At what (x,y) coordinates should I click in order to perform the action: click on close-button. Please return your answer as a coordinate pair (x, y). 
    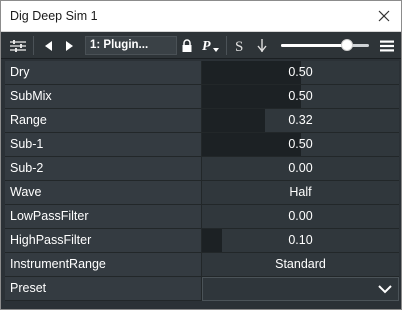
    Looking at the image, I should click on (384, 16).